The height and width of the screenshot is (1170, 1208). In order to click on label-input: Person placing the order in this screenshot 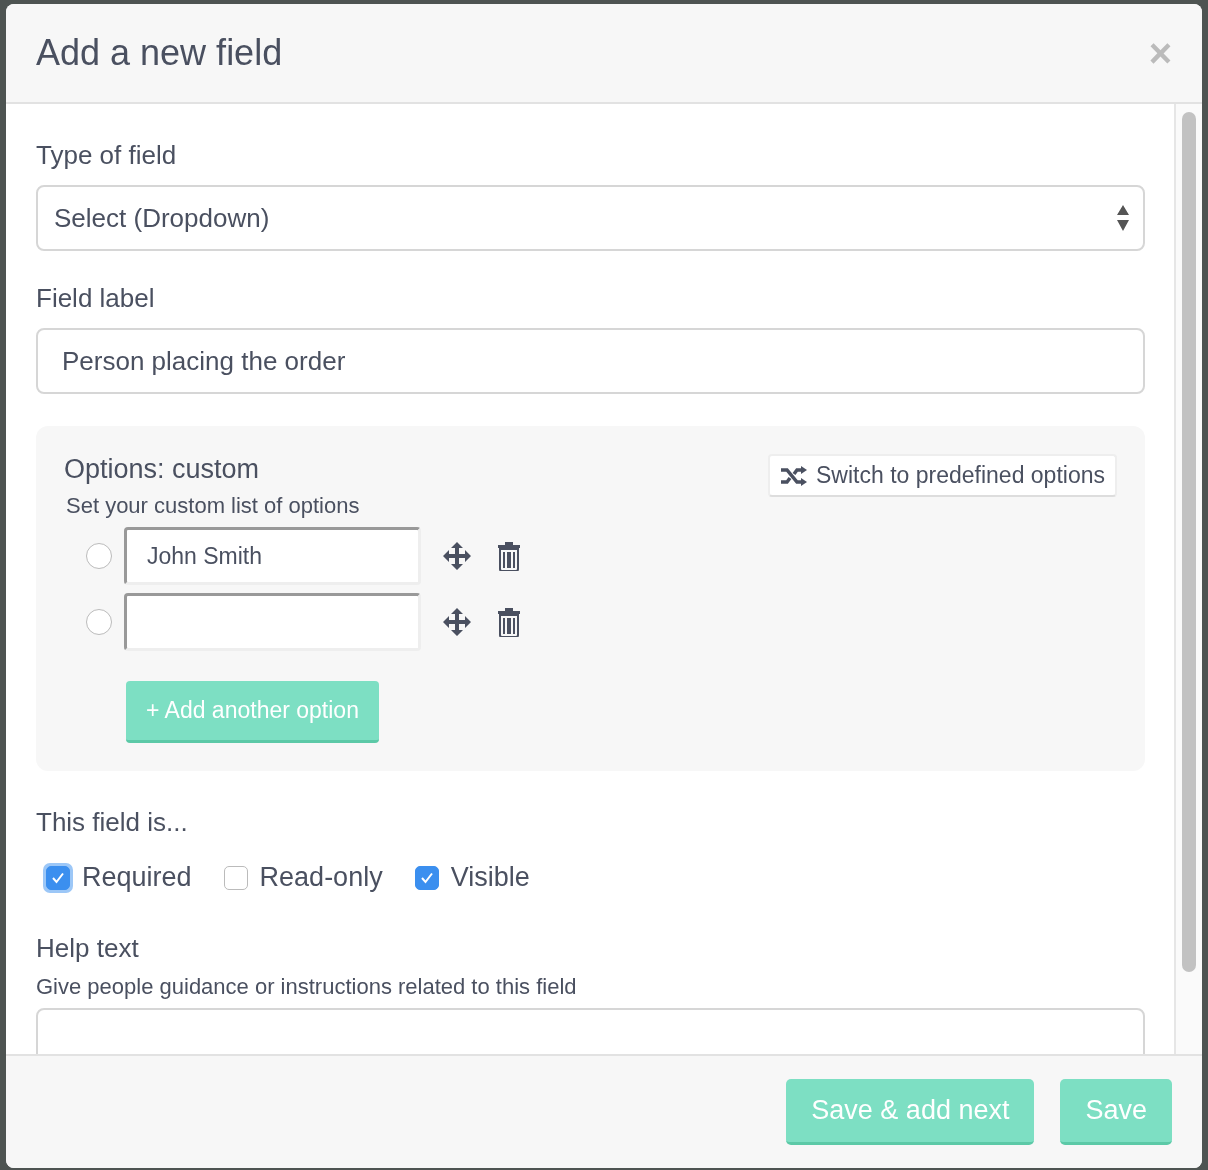, I will do `click(590, 361)`.